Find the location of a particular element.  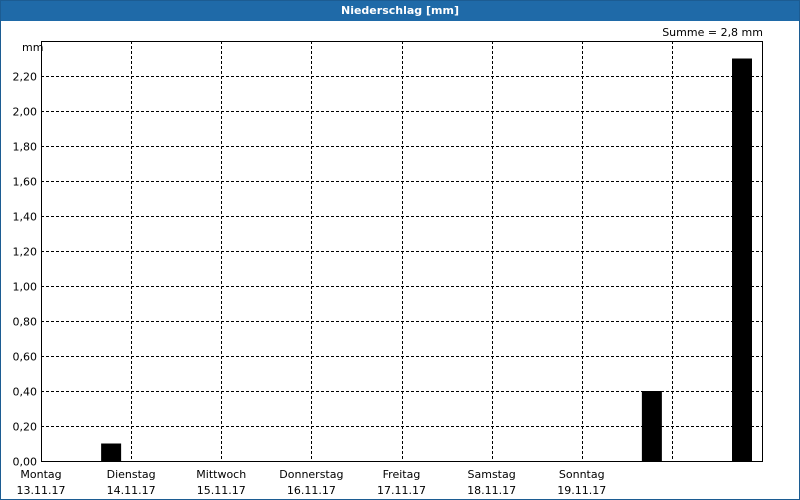

x-tick-date-label: 18.11.17 is located at coordinates (491, 490).